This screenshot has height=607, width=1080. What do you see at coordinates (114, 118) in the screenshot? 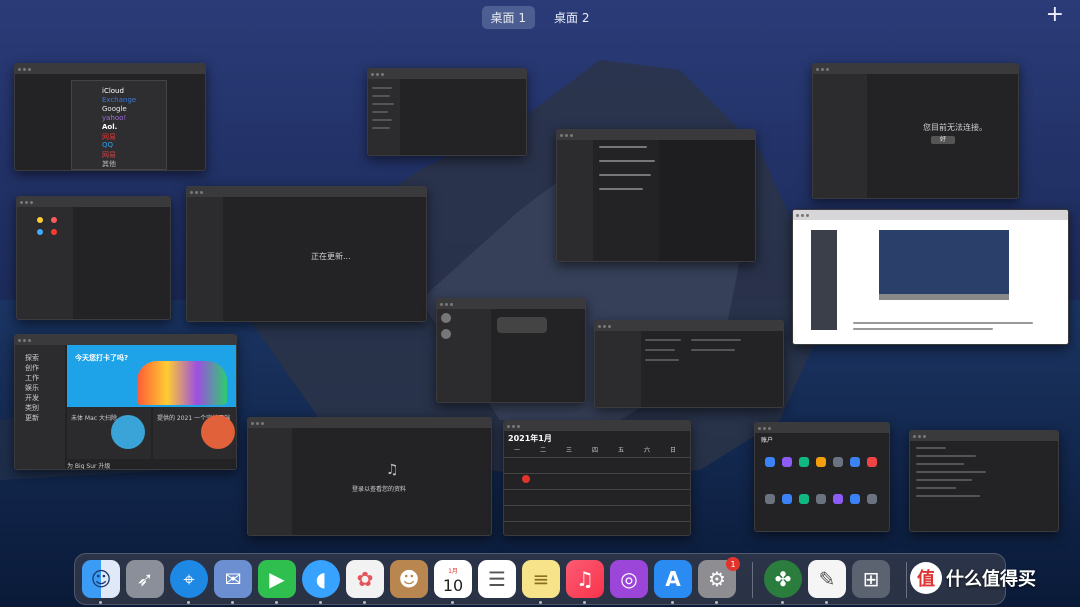
I see `provider-yahoo: yahoo!` at bounding box center [114, 118].